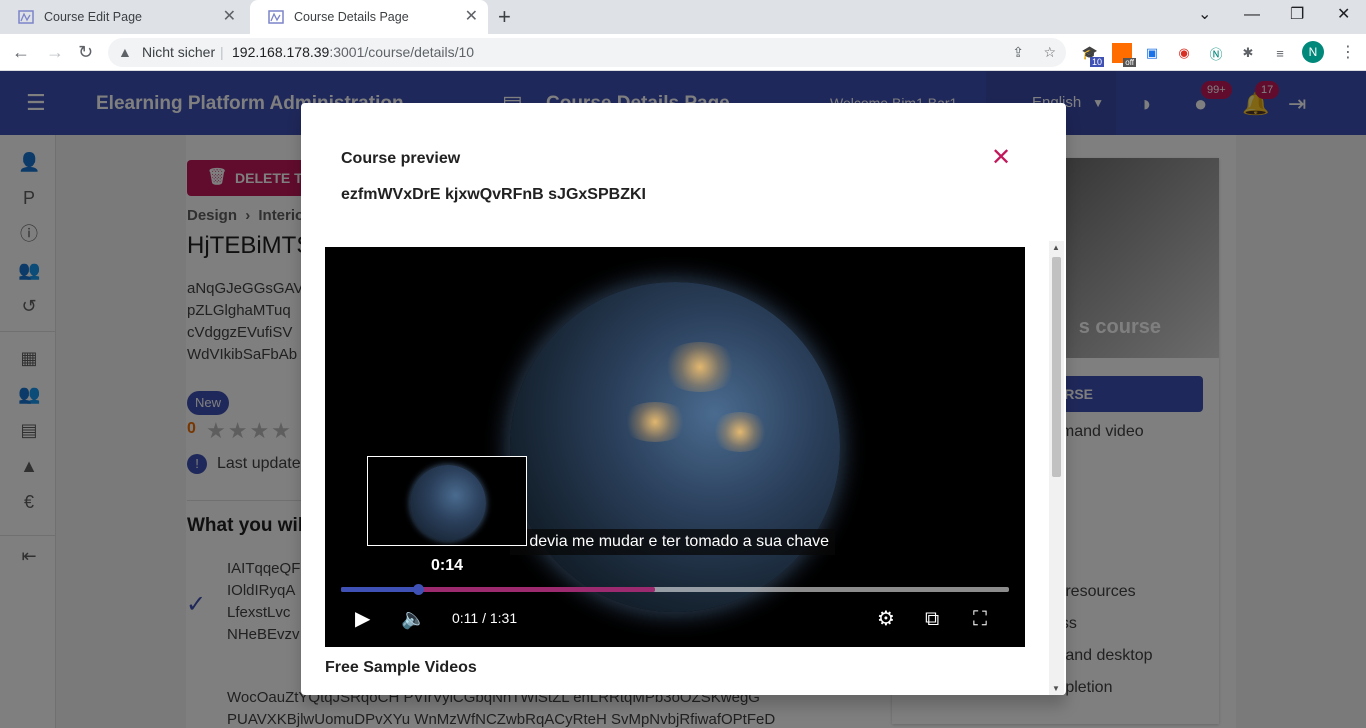  What do you see at coordinates (485, 618) in the screenshot?
I see `time-display: 0:11 / 1:31` at bounding box center [485, 618].